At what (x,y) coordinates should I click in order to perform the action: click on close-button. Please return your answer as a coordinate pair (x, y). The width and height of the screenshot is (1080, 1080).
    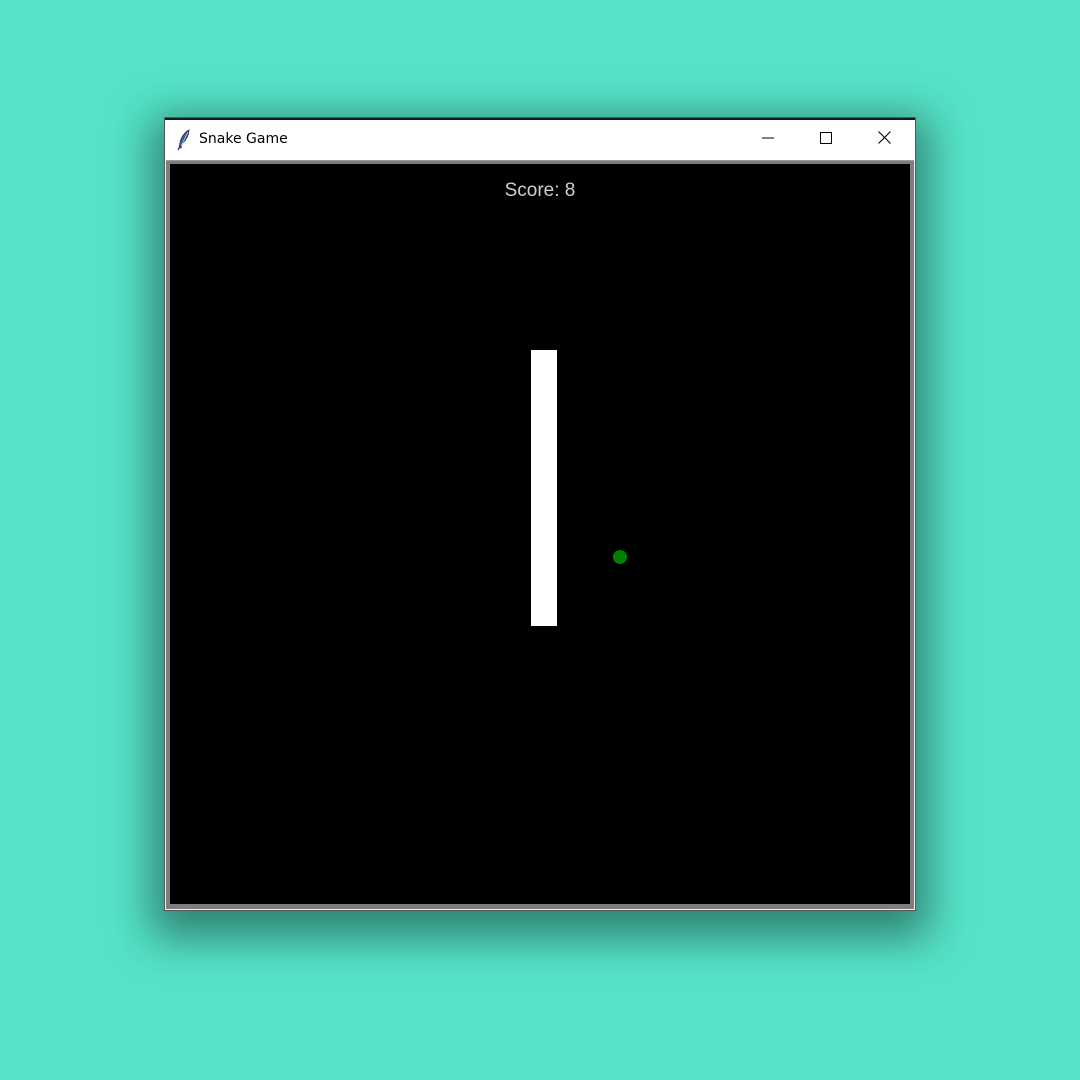
    Looking at the image, I should click on (884, 140).